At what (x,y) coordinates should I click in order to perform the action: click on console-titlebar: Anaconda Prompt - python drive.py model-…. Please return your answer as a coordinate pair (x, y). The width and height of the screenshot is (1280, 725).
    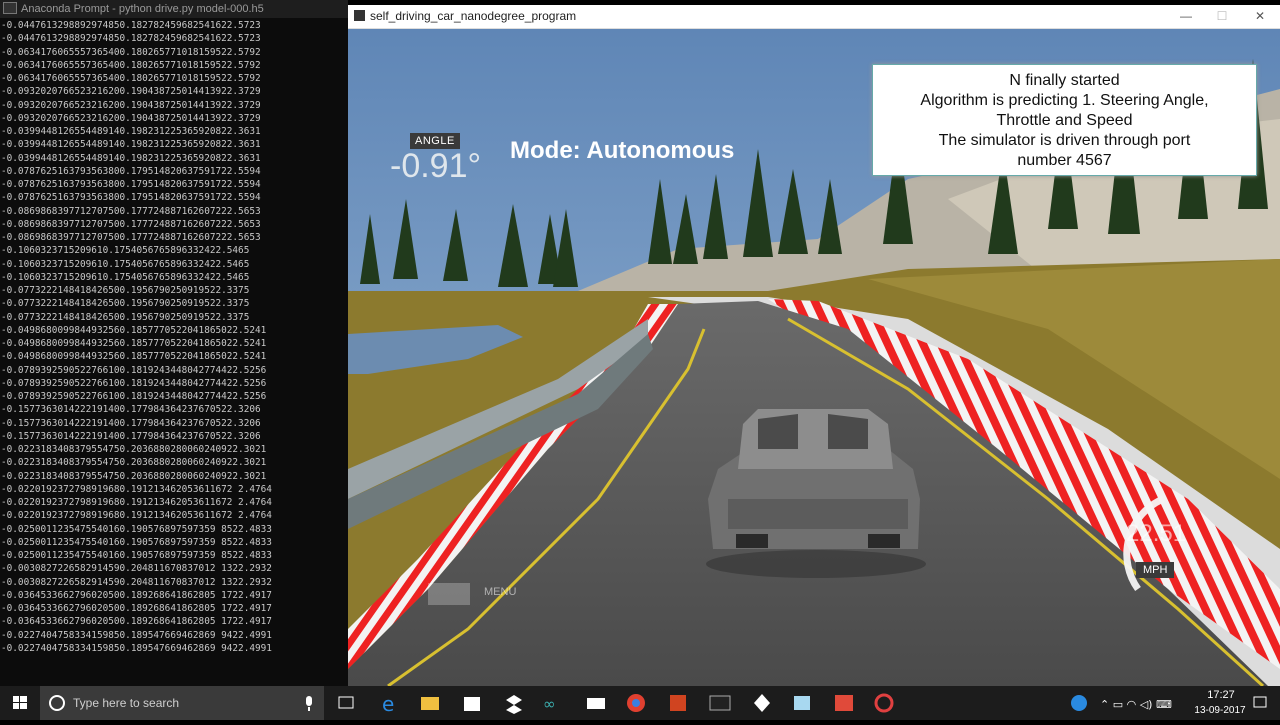
    Looking at the image, I should click on (174, 9).